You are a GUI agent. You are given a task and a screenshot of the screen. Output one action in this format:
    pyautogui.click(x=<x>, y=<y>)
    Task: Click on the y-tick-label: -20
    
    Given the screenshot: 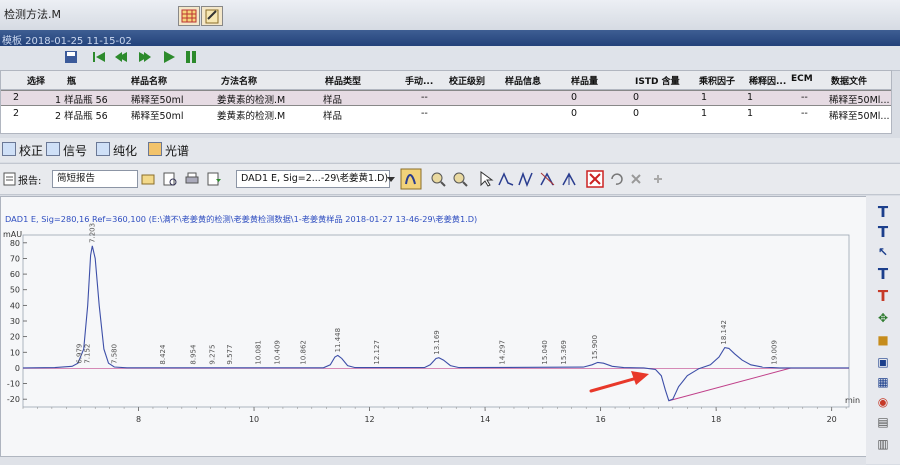 What is the action you would take?
    pyautogui.click(x=13, y=399)
    